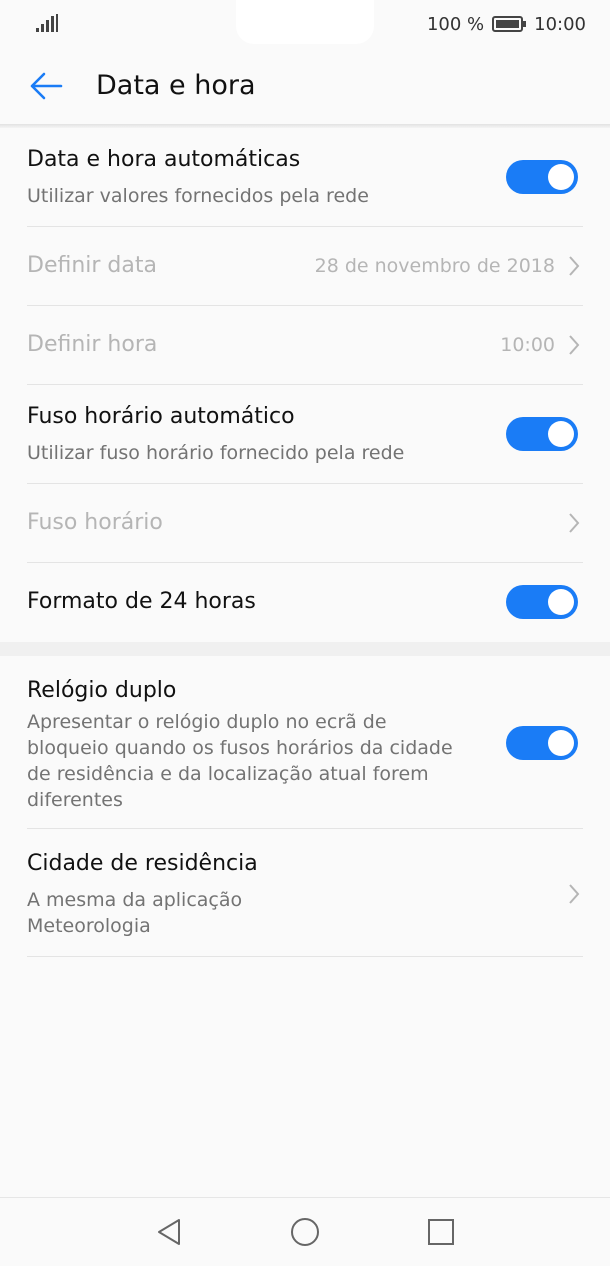 The image size is (610, 1266). Describe the element at coordinates (434, 266) in the screenshot. I see `set-date-value: 28 de novembro de 2018` at that location.